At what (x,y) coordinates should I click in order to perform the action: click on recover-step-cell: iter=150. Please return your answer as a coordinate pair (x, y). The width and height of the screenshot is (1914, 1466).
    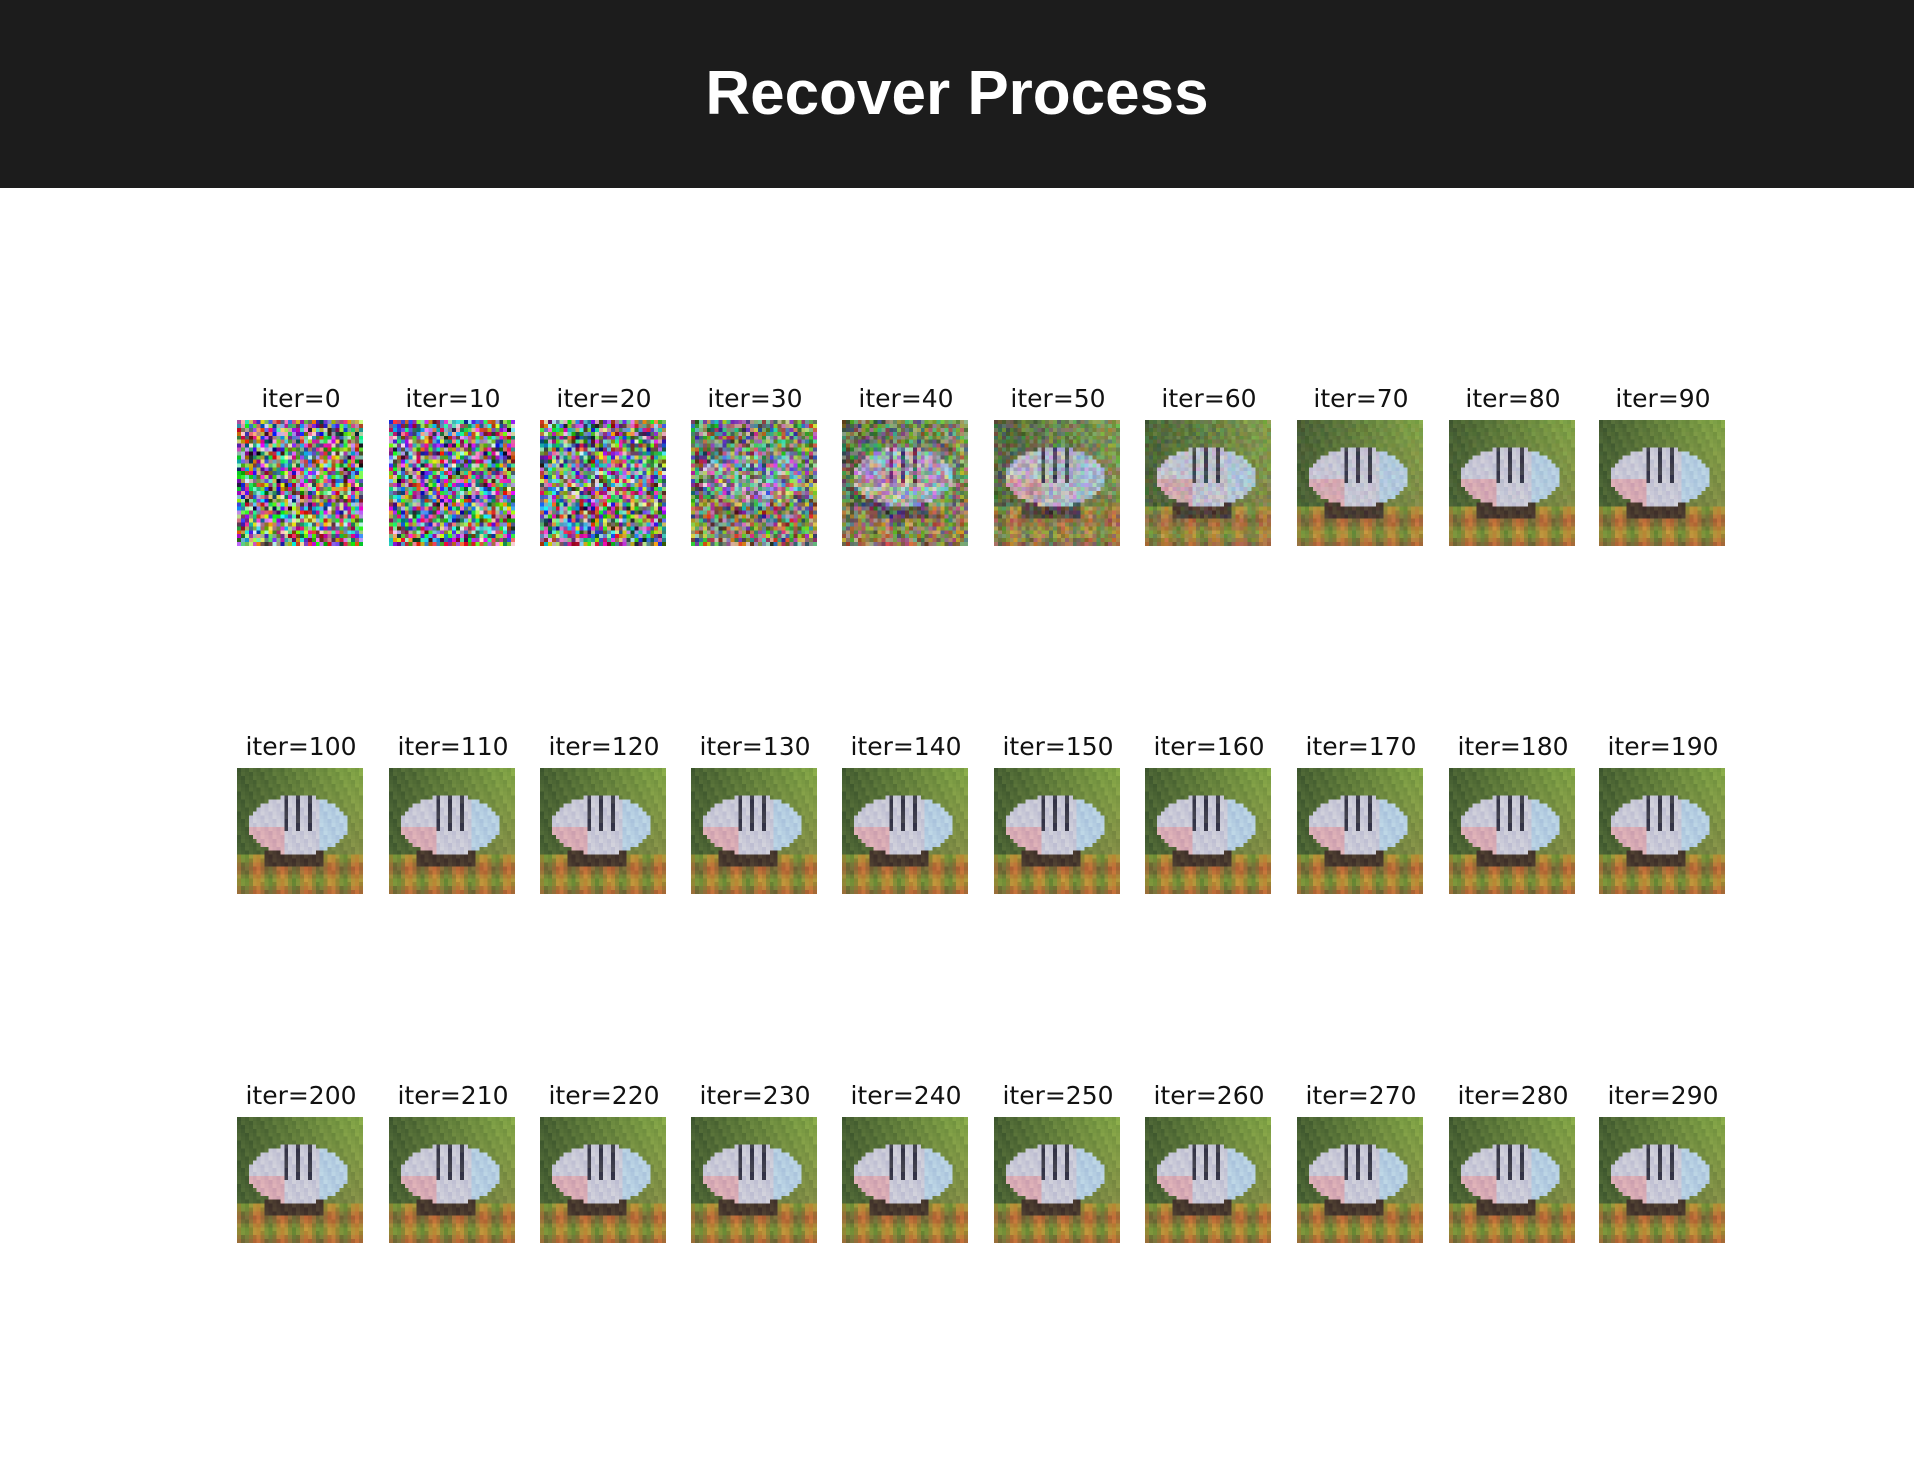
    Looking at the image, I should click on (1058, 813).